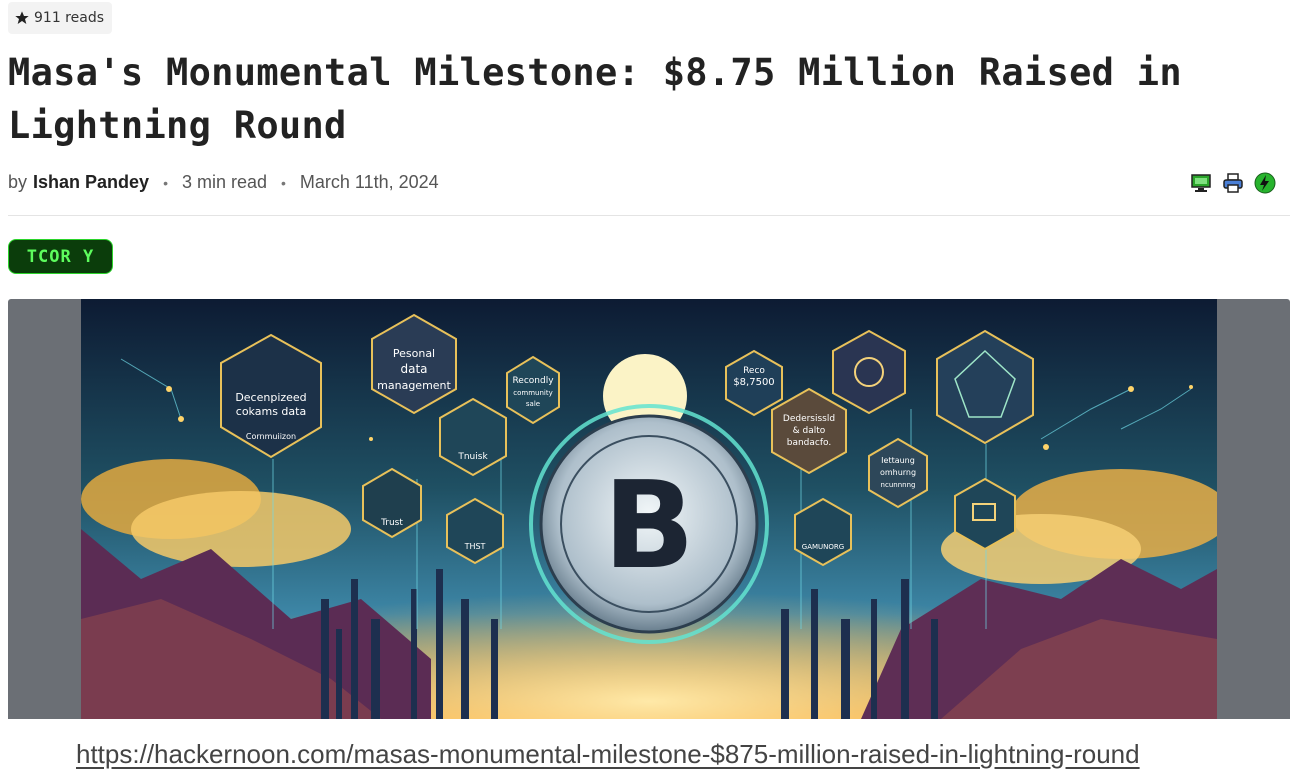 Image resolution: width=1291 pixels, height=778 pixels. Describe the element at coordinates (532, 393) in the screenshot. I see `hex-label: community` at that location.